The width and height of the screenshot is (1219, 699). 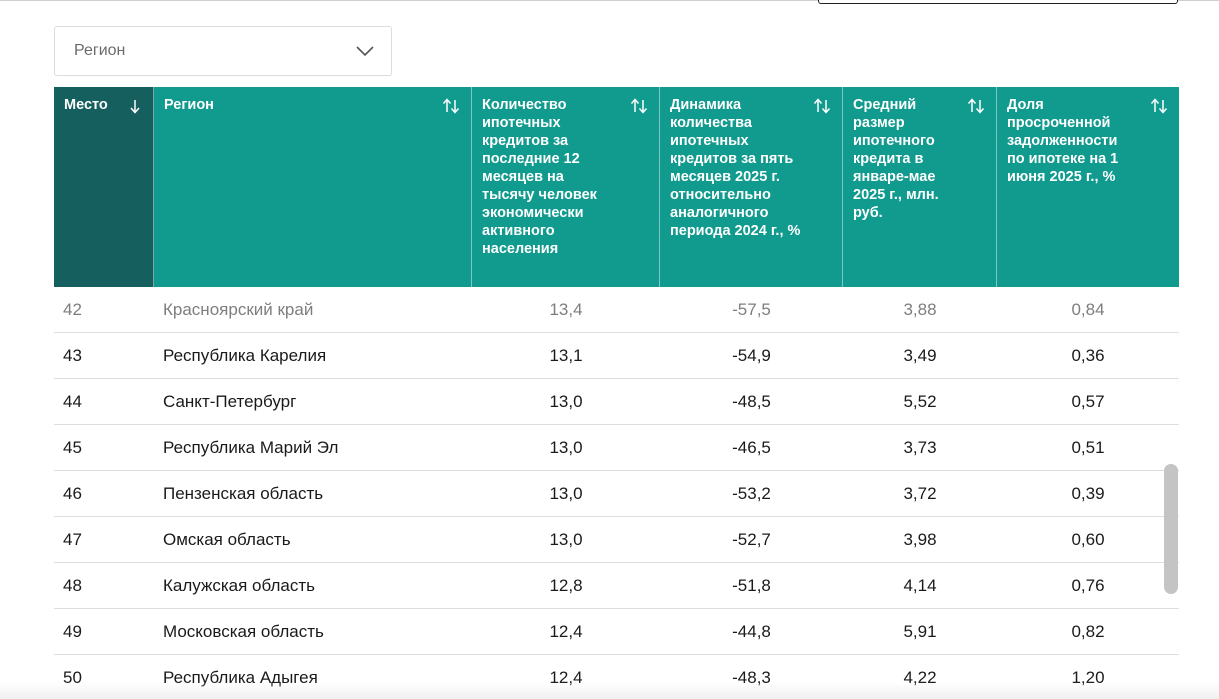 I want to click on cell-overdue-share: 0,36, so click(x=1088, y=355).